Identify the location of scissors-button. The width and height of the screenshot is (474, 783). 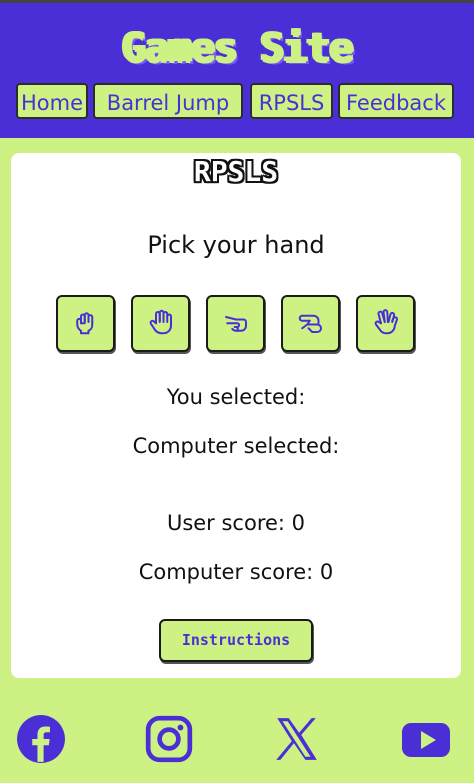
(235, 323).